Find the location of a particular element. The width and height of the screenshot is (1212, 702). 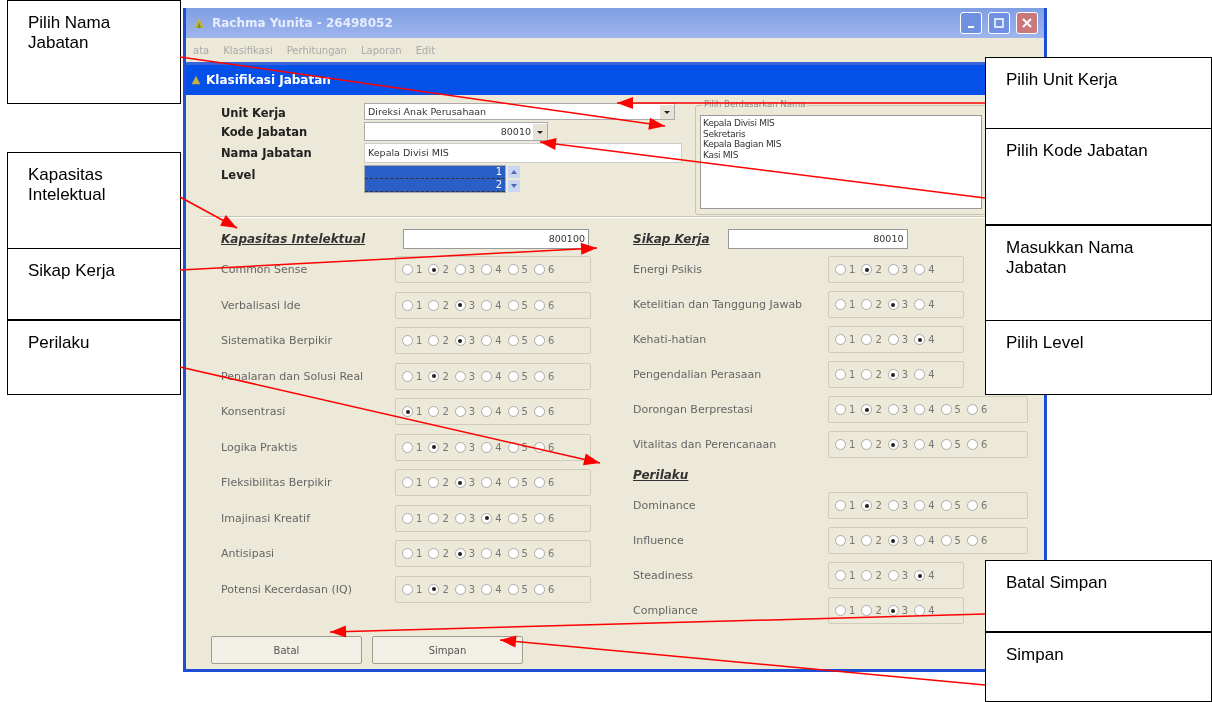

criterion-label: Dominance is located at coordinates (665, 505).